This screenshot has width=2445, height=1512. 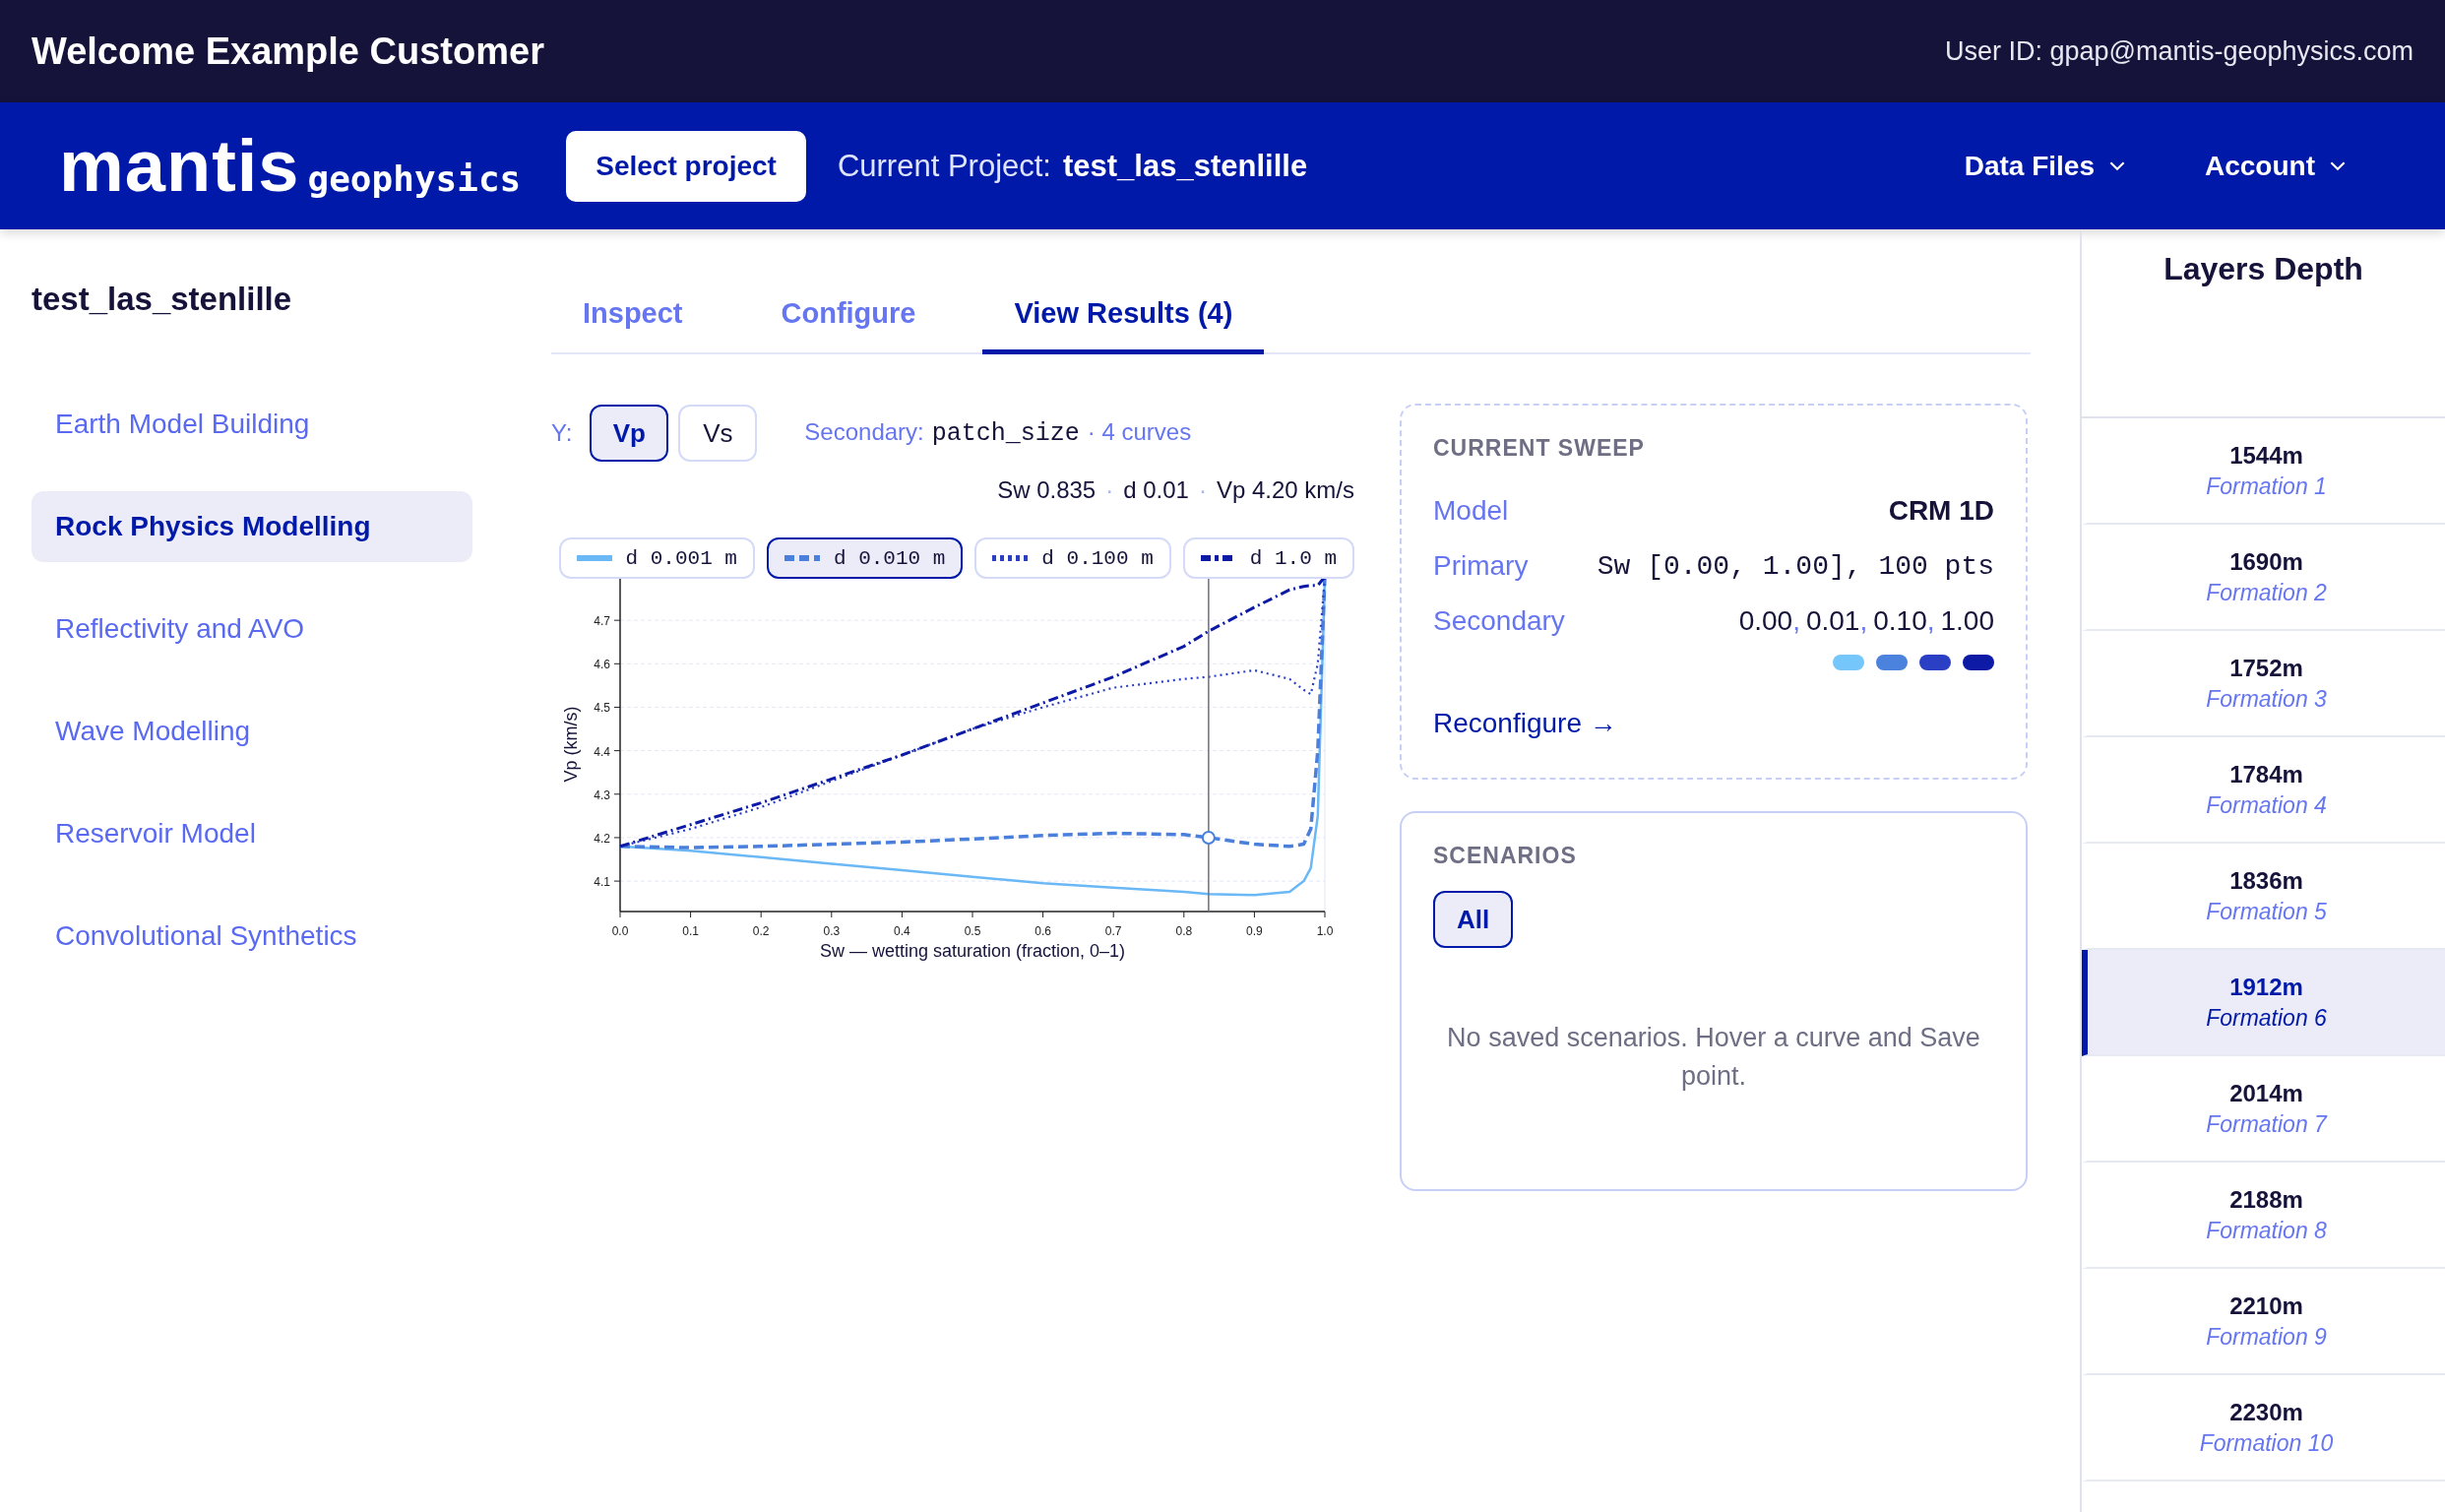 I want to click on layer-item: 2230m Formation 10, so click(x=2263, y=1428).